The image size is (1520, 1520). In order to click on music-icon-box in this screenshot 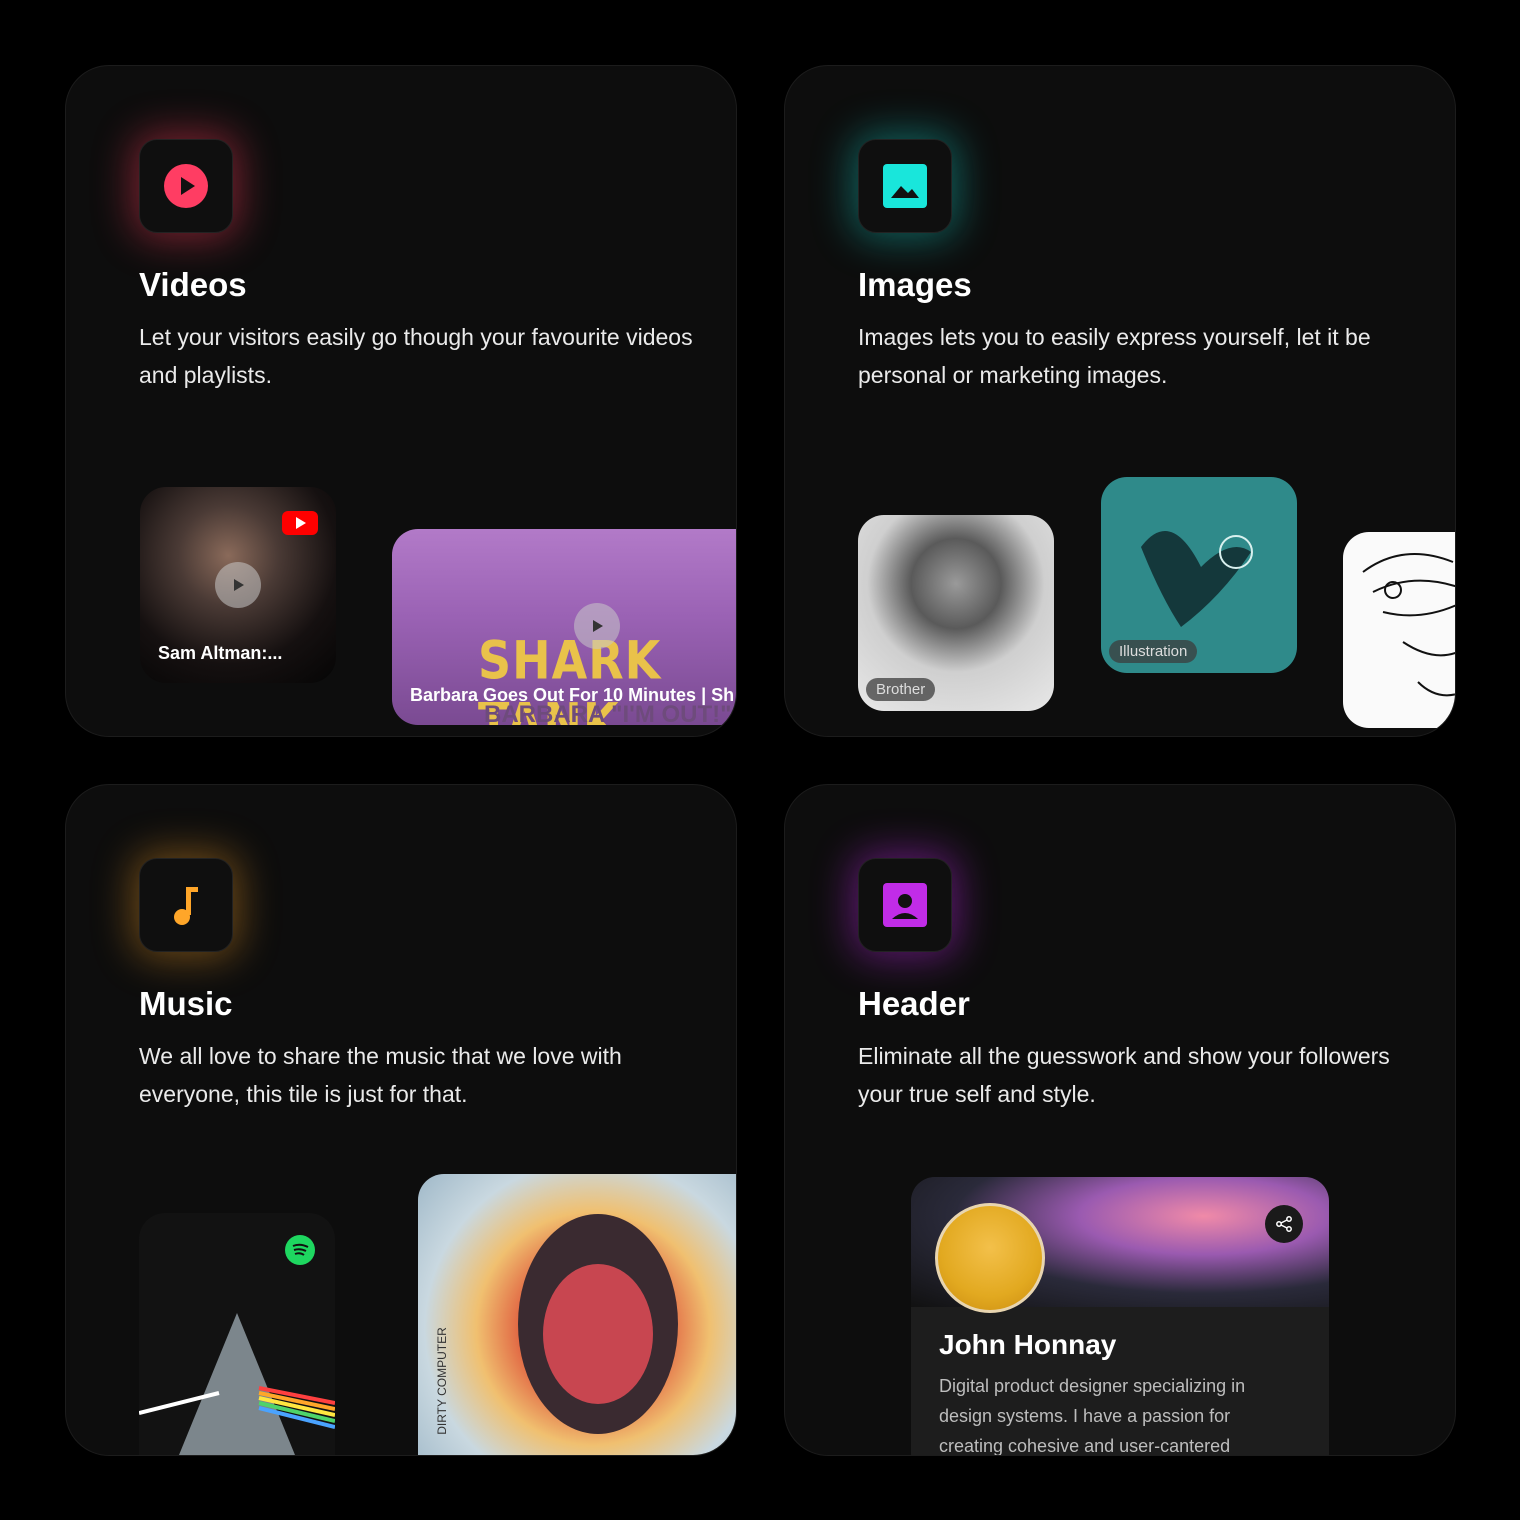, I will do `click(186, 905)`.